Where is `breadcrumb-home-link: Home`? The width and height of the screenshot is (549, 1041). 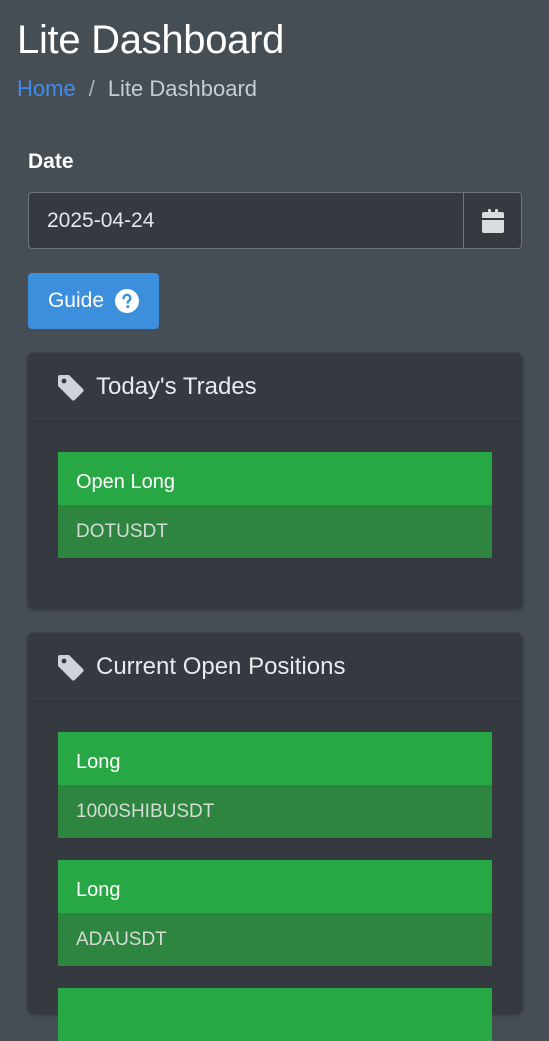
breadcrumb-home-link: Home is located at coordinates (46, 89).